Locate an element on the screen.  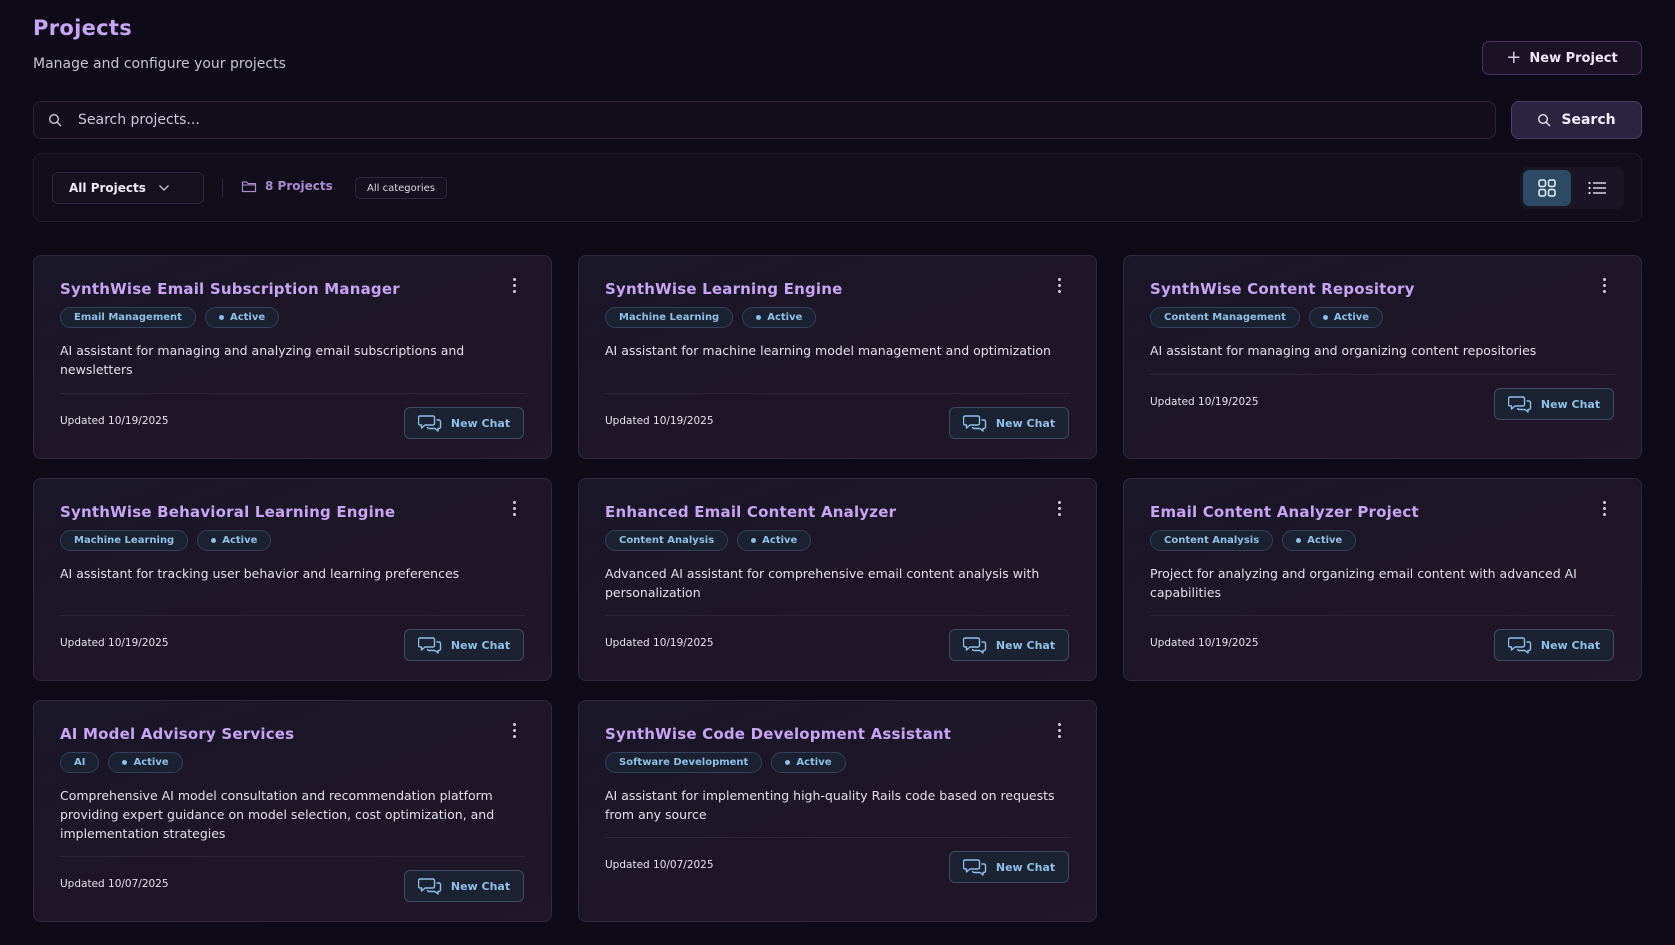
grid-icon is located at coordinates (1547, 188).